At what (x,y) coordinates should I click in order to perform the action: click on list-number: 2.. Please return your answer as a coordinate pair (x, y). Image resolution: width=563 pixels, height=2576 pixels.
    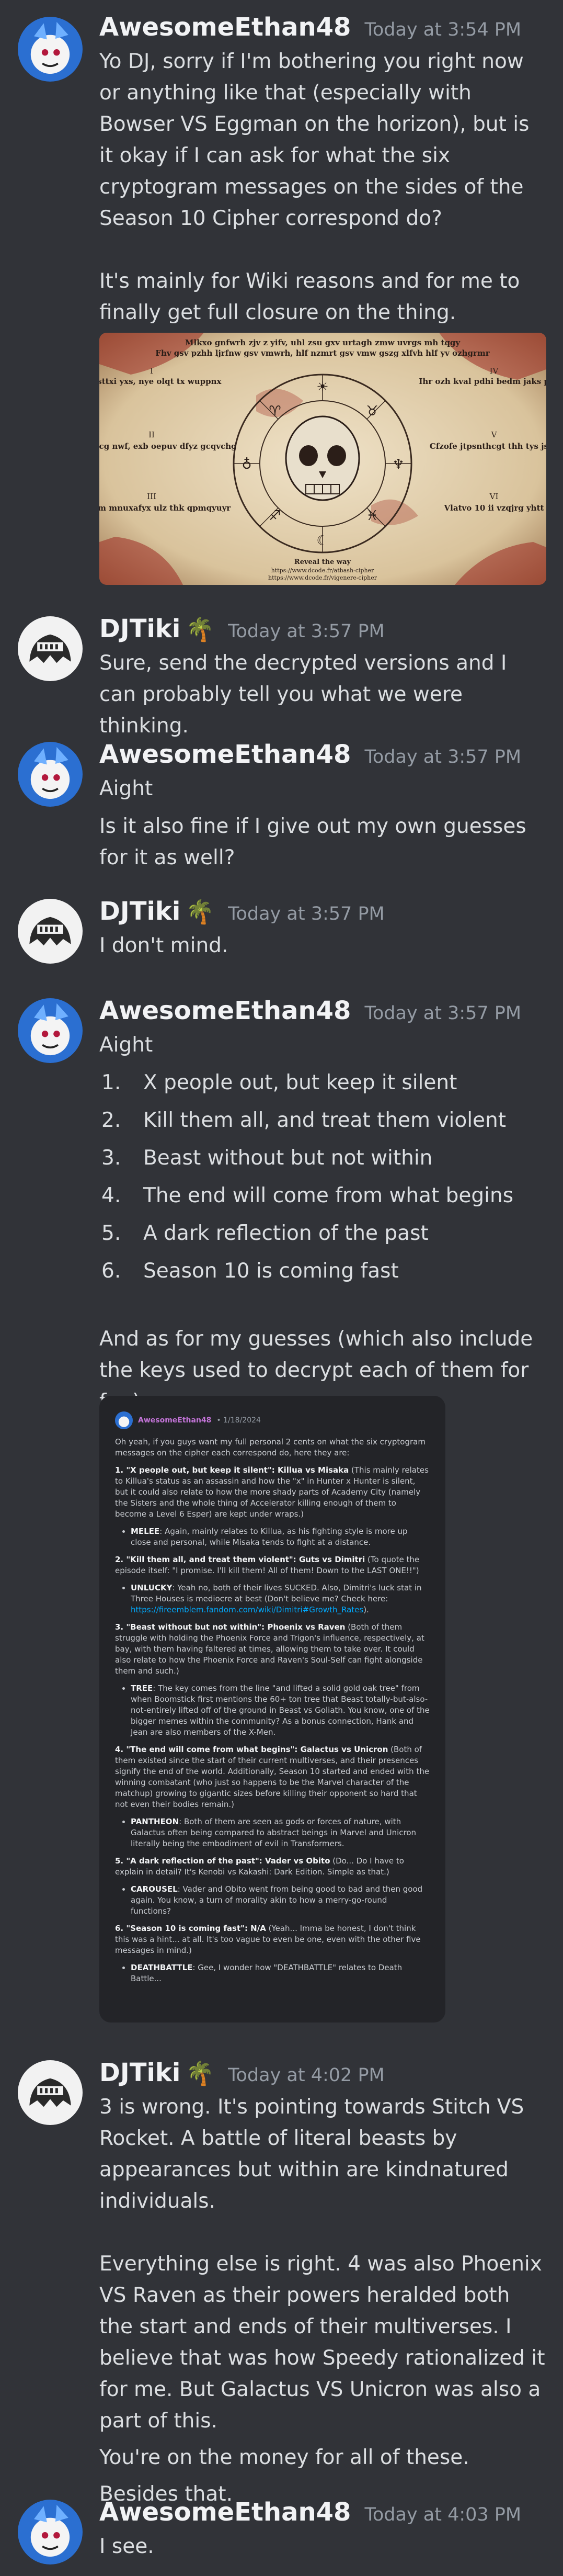
    Looking at the image, I should click on (111, 1120).